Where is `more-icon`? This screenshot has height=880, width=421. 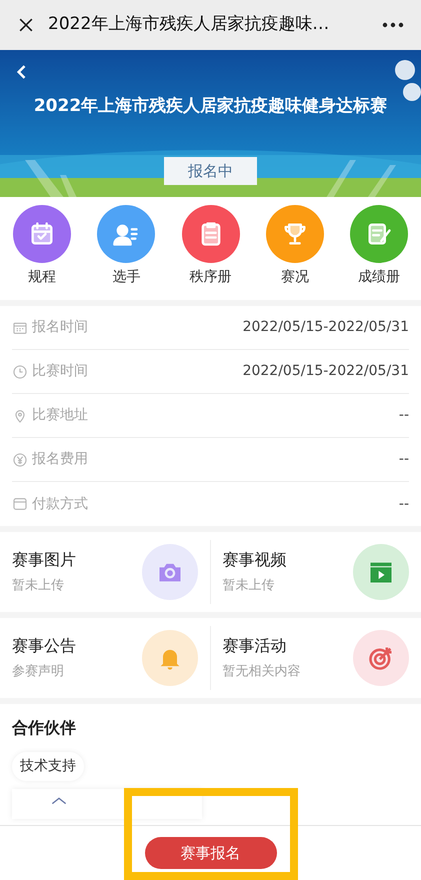
more-icon is located at coordinates (393, 25).